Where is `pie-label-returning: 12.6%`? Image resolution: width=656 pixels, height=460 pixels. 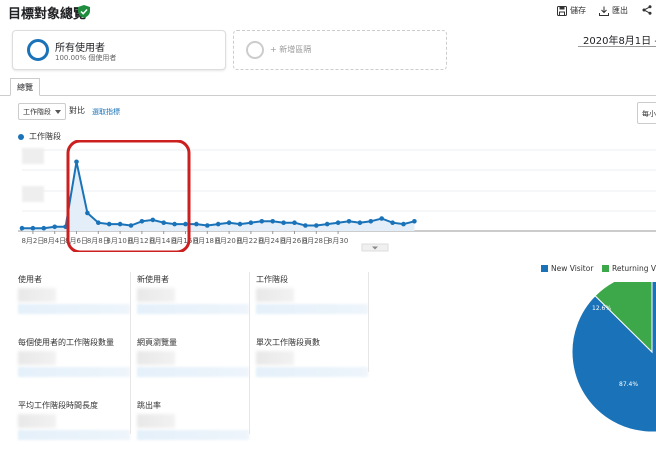
pie-label-returning: 12.6% is located at coordinates (601, 308).